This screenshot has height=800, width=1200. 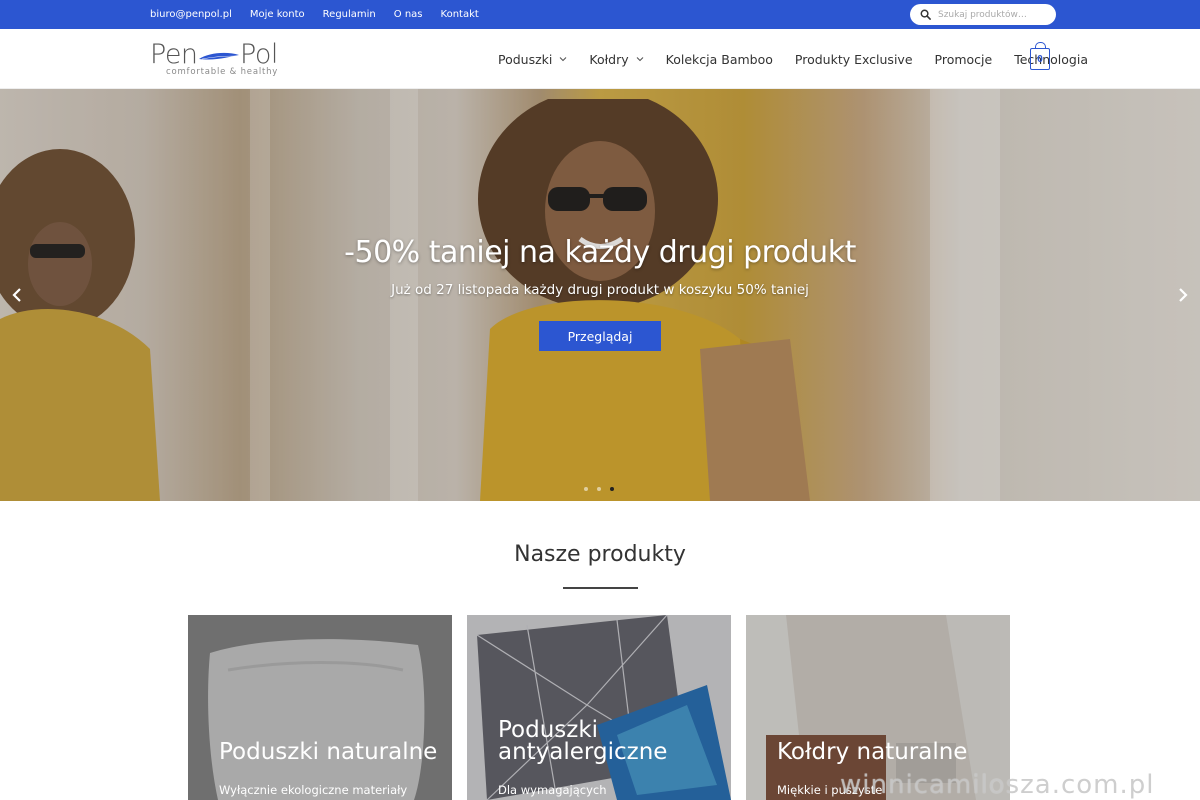 I want to click on terms-link: Regulamin, so click(x=349, y=14).